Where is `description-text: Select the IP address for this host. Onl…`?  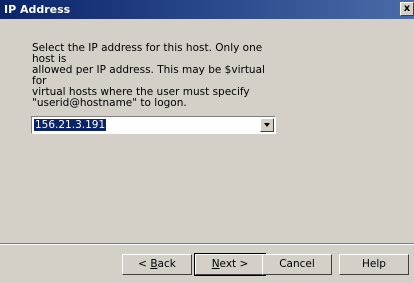
description-text: Select the IP address for this host. Onl… is located at coordinates (148, 75).